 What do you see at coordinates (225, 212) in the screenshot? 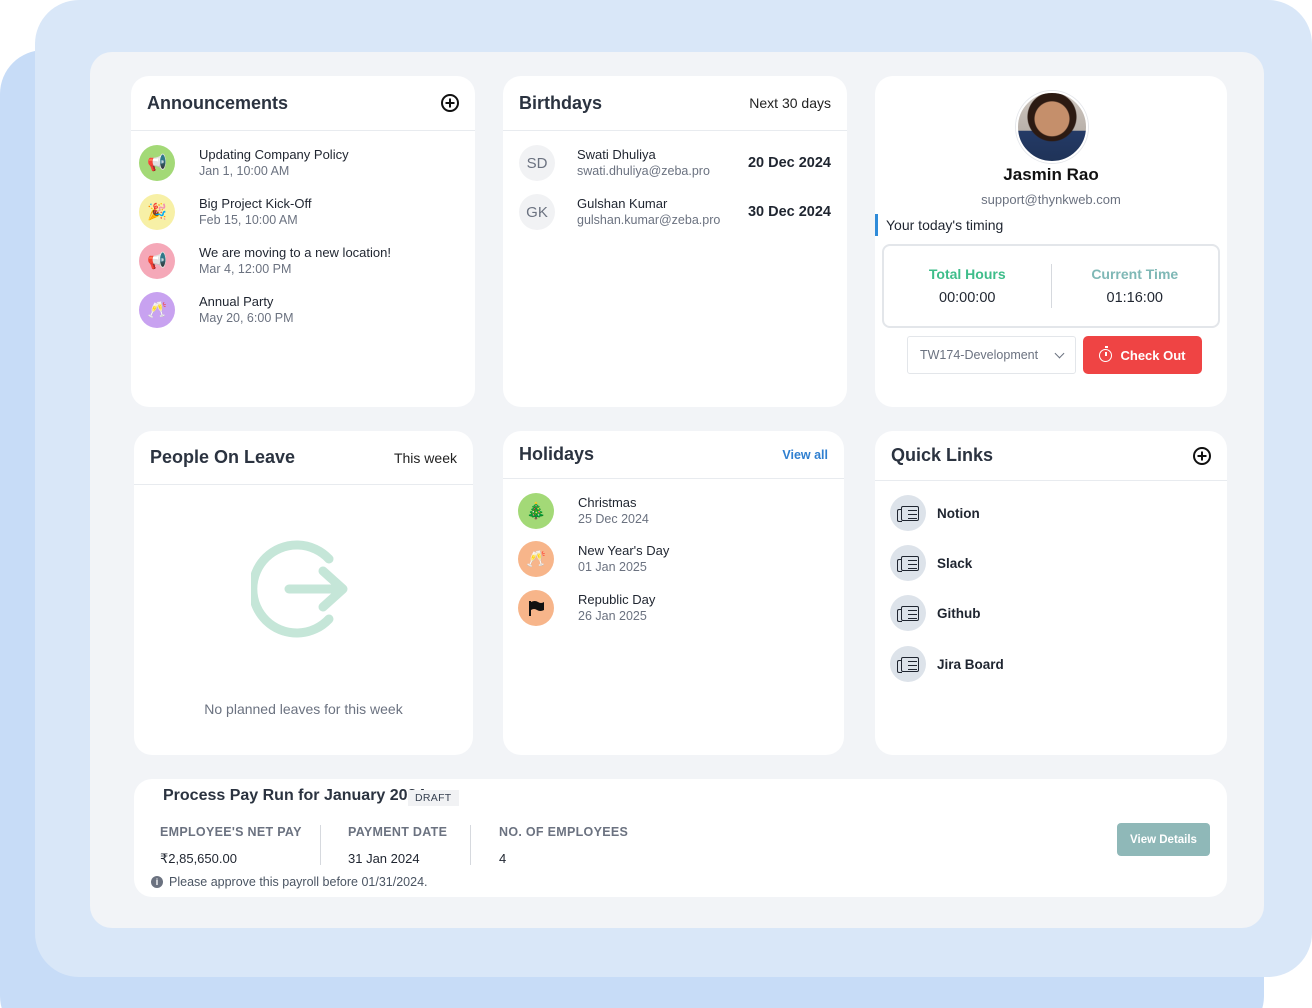
I see `list-item: 🎉 Big Project Kick-Off Feb 15, 10:00 AM` at bounding box center [225, 212].